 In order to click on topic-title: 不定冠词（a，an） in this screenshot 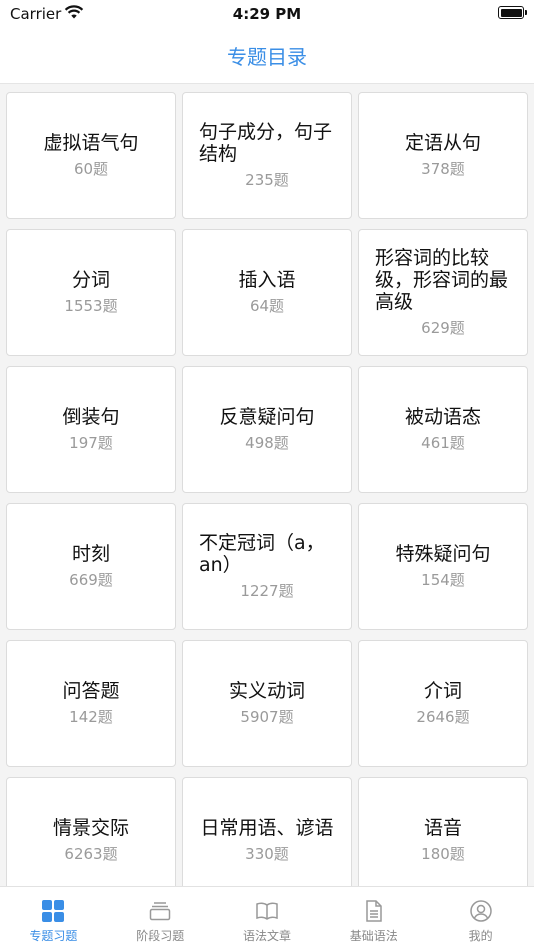, I will do `click(262, 554)`.